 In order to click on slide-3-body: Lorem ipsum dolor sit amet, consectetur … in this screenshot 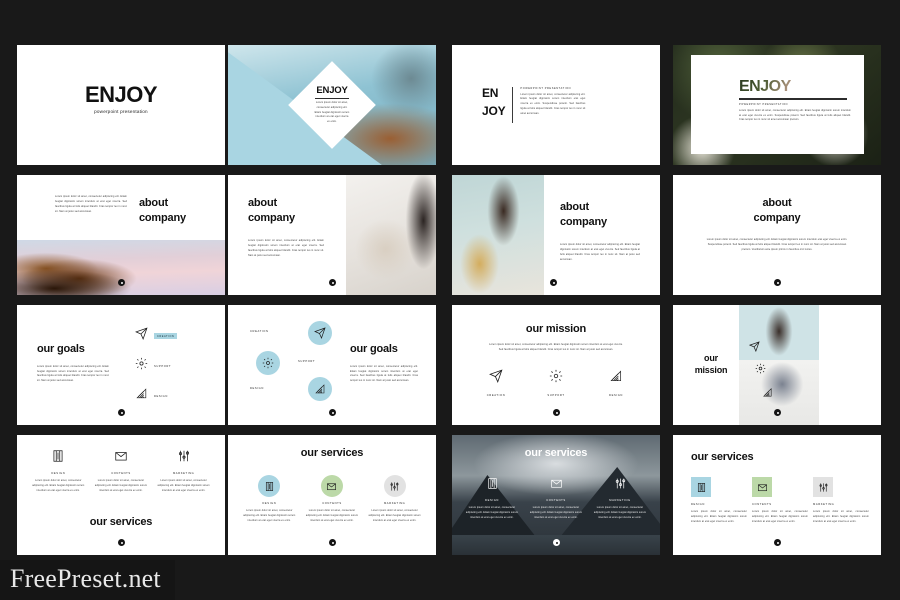, I will do `click(553, 104)`.